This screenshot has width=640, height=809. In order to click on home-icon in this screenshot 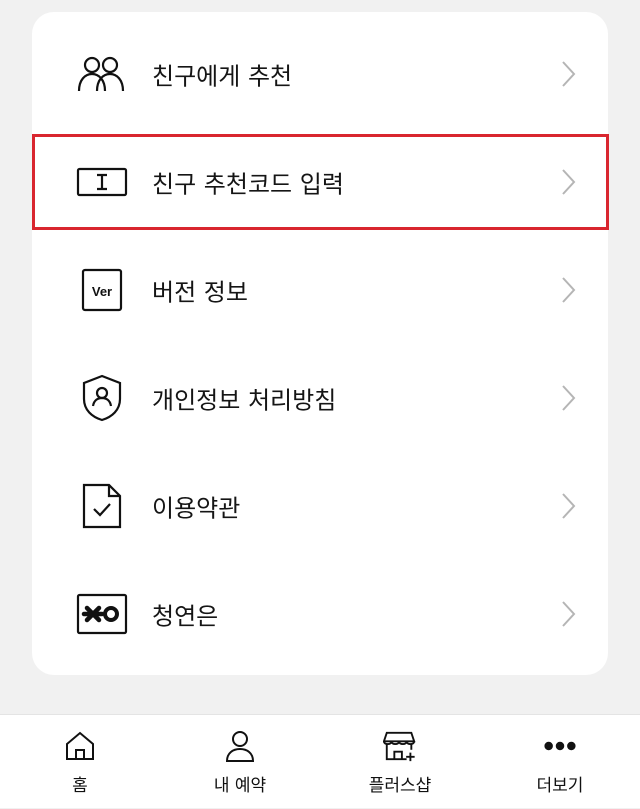, I will do `click(80, 746)`.